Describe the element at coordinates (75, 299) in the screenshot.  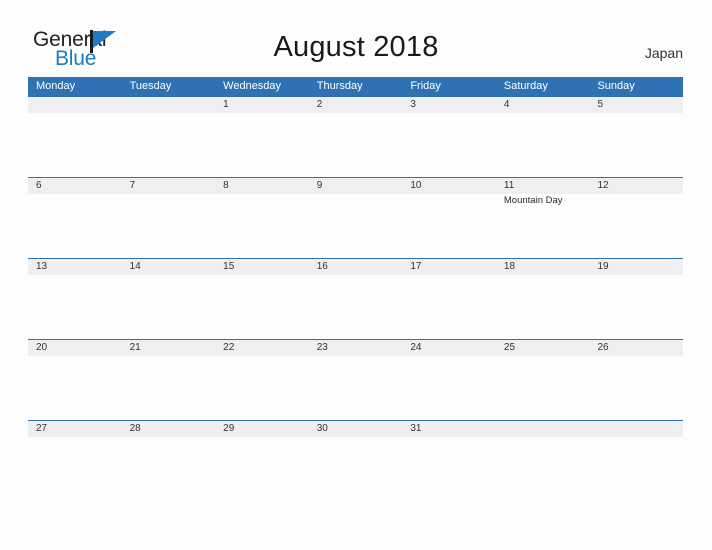
I see `day-cell: 13` at that location.